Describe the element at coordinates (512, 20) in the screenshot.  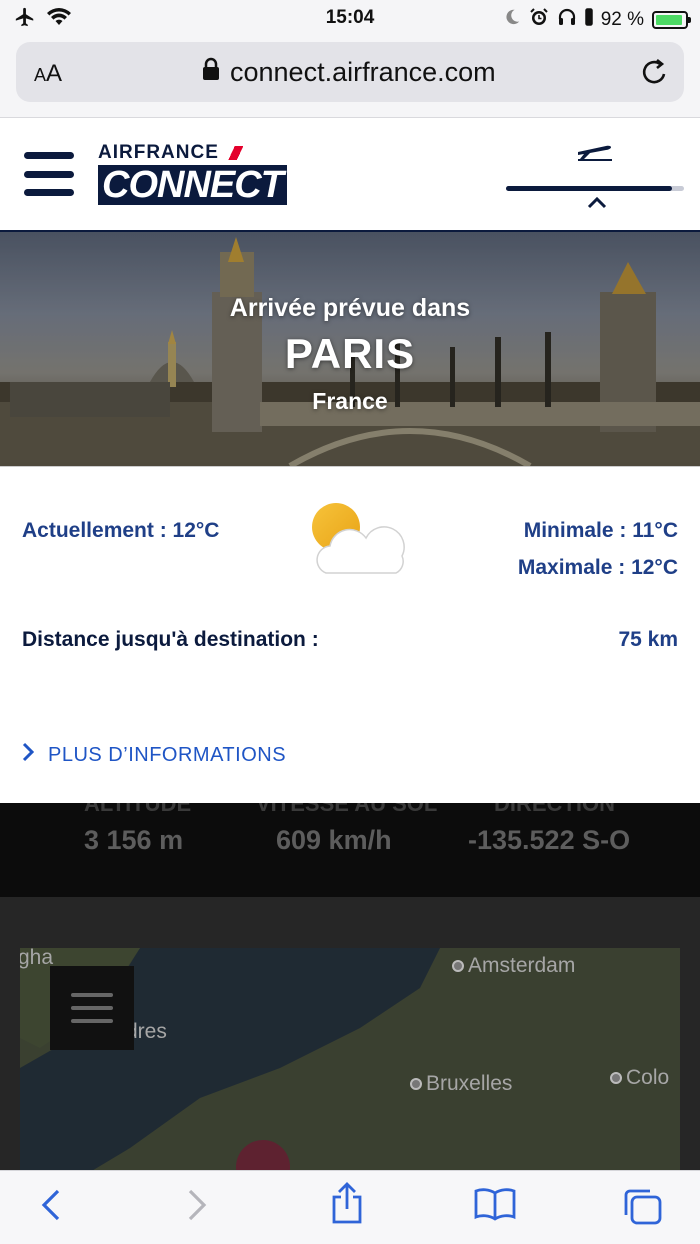
I see `moon-icon` at that location.